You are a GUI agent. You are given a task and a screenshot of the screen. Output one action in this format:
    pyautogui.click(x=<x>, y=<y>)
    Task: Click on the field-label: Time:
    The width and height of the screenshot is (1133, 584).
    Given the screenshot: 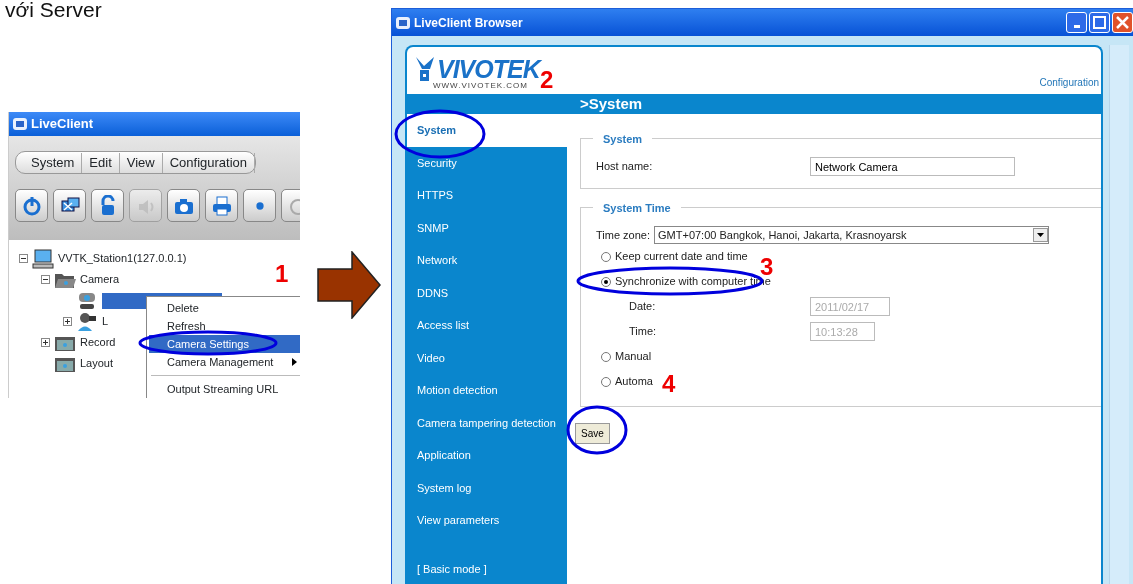 What is the action you would take?
    pyautogui.click(x=643, y=332)
    